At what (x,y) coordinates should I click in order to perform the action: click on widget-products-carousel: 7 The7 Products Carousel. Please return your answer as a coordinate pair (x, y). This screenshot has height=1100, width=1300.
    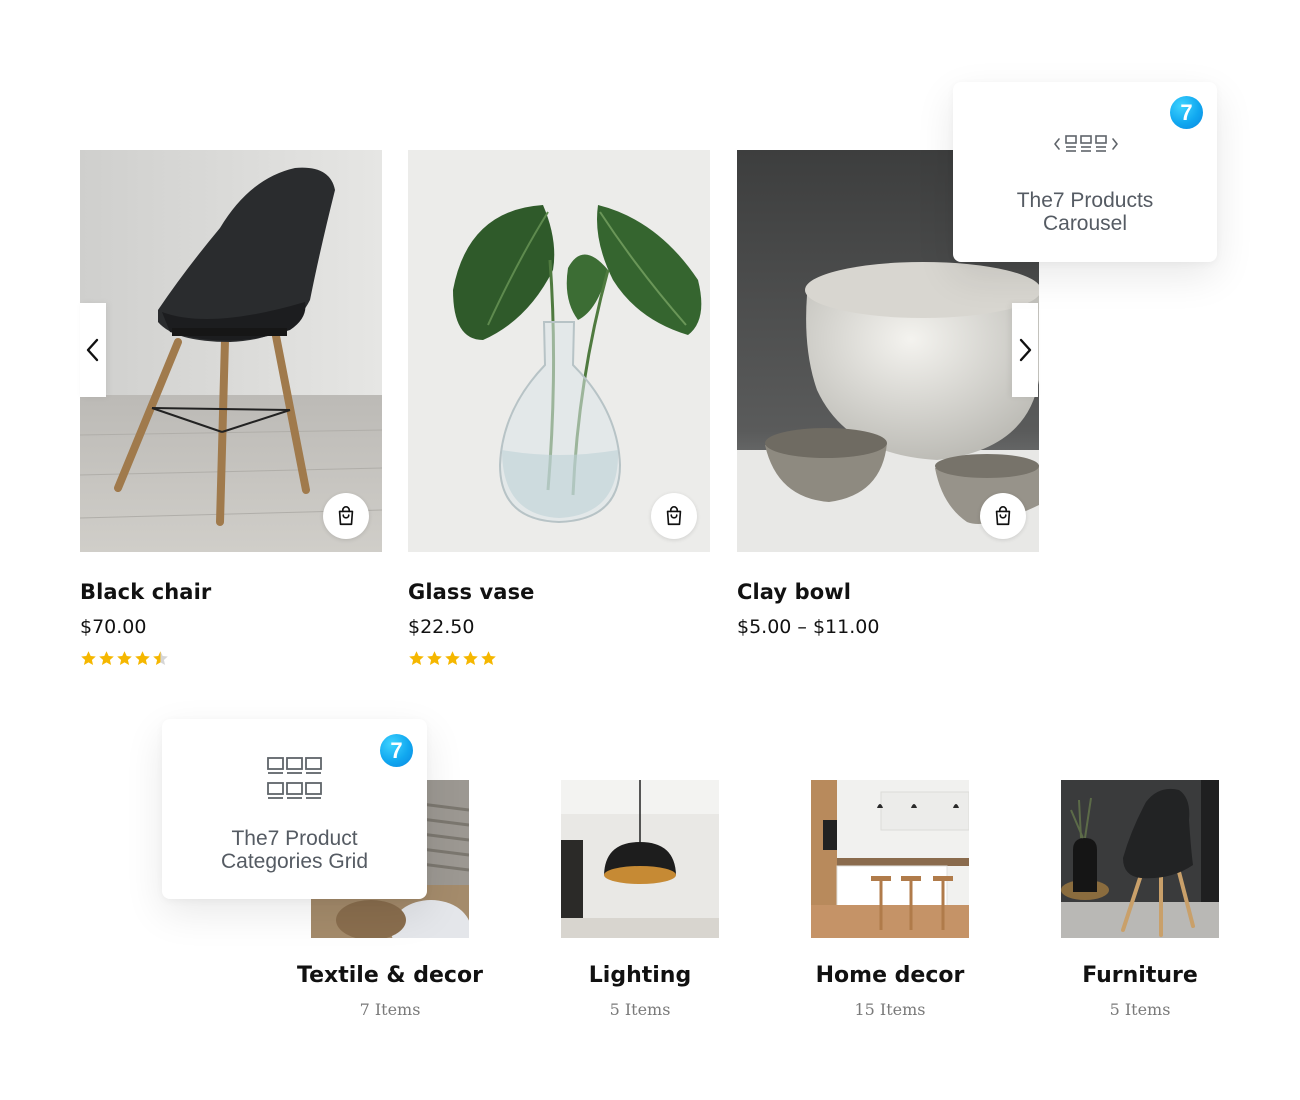
    Looking at the image, I should click on (1085, 172).